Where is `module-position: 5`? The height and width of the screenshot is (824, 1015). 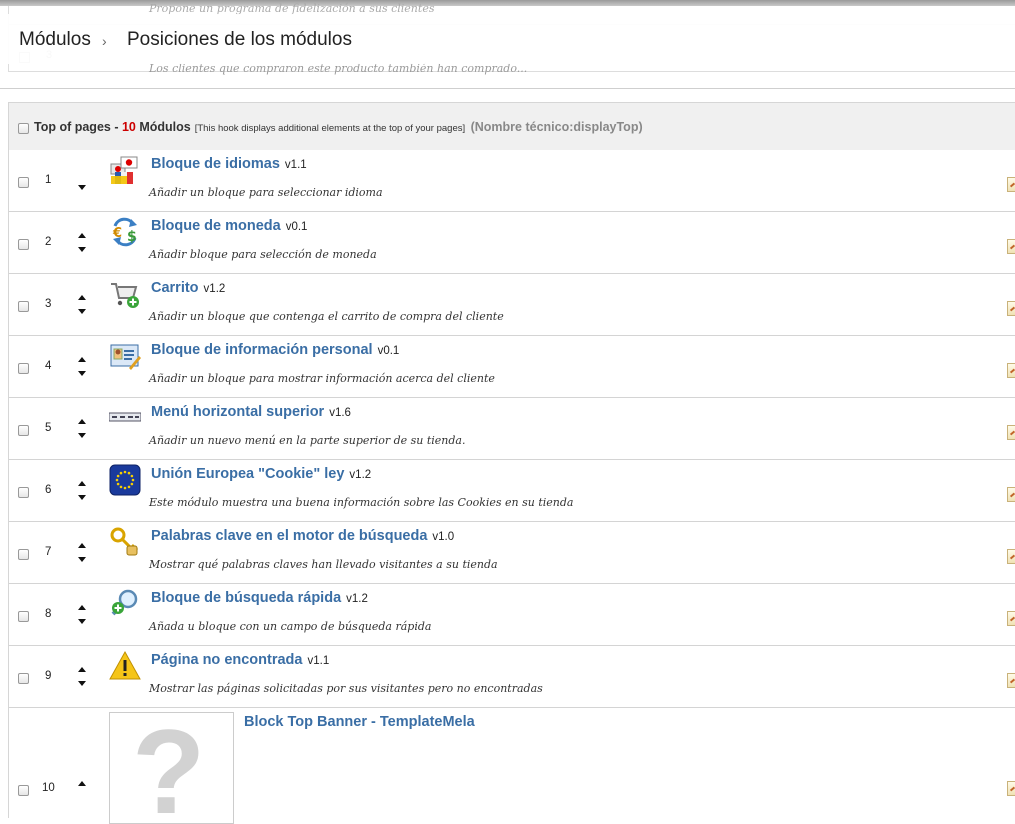 module-position: 5 is located at coordinates (48, 428).